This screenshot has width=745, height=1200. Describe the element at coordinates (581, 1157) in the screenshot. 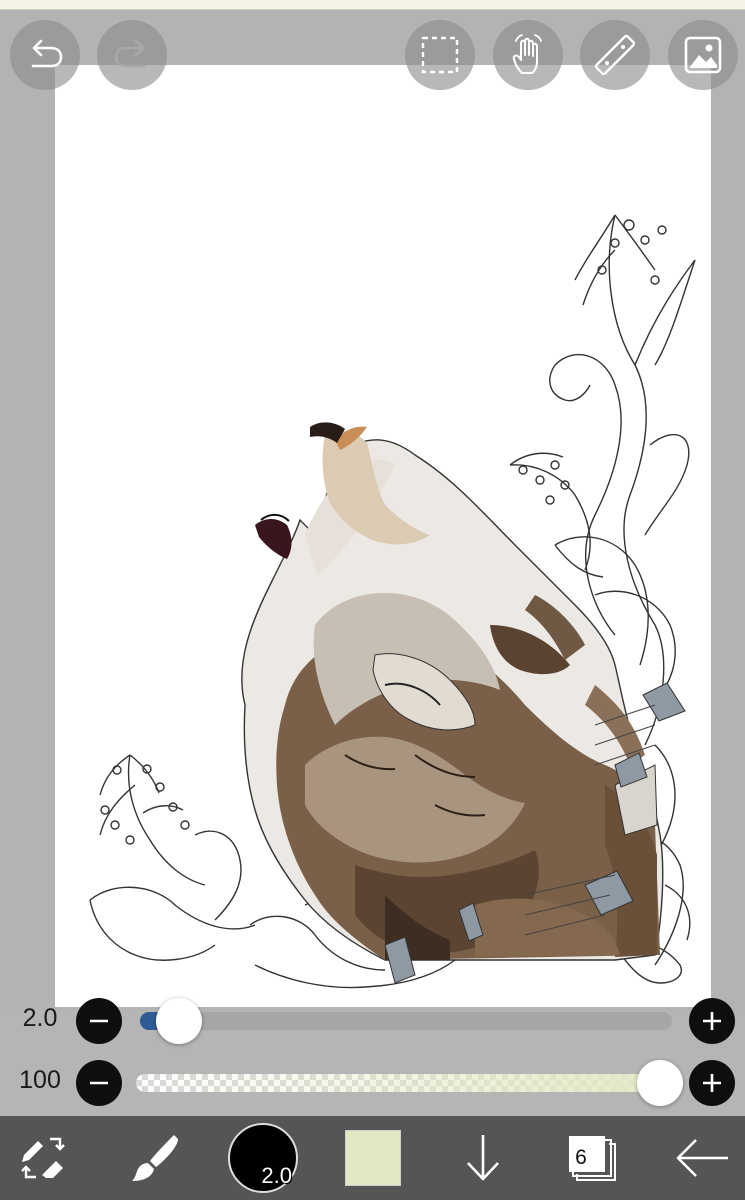

I see `layers-count: 6` at that location.